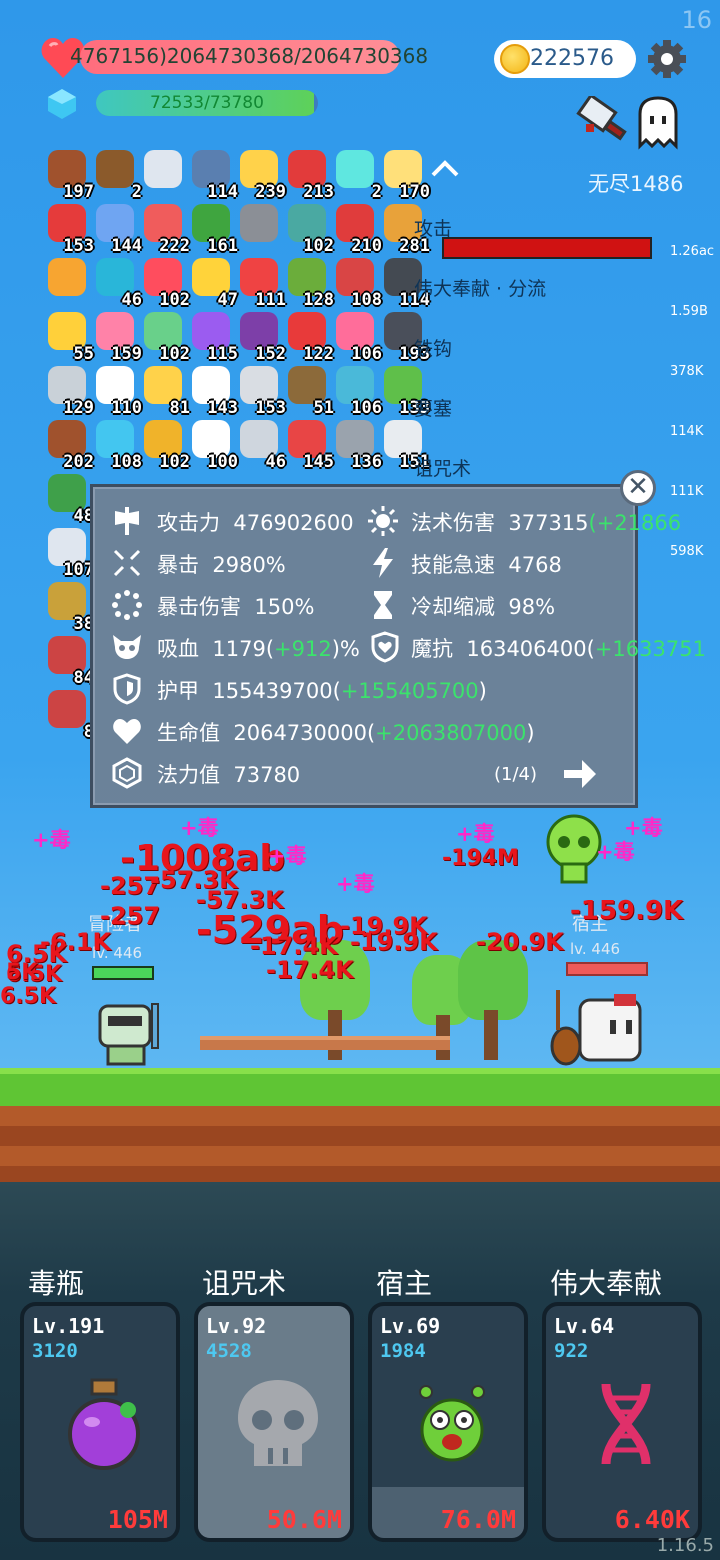 This screenshot has width=720, height=1560. Describe the element at coordinates (574, 849) in the screenshot. I see `poison-skull-icon` at that location.